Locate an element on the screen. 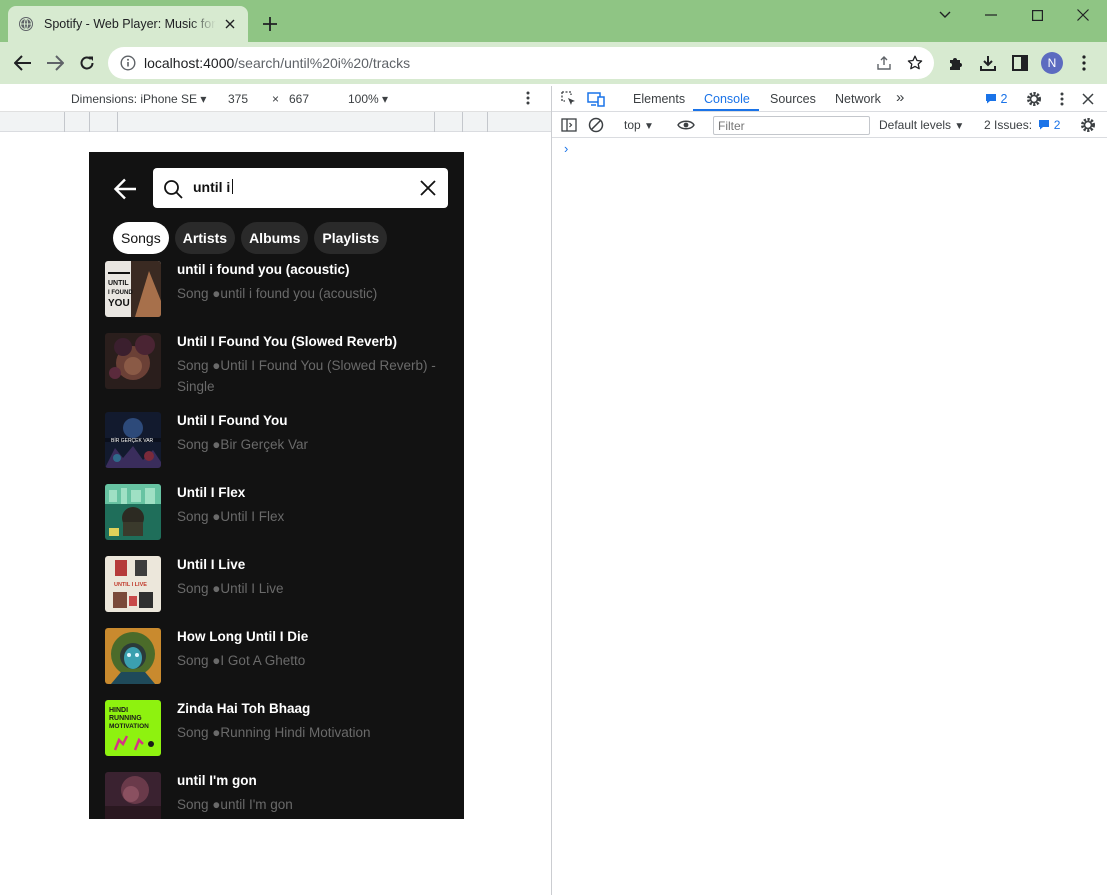  settings-gear-icon is located at coordinates (1034, 99).